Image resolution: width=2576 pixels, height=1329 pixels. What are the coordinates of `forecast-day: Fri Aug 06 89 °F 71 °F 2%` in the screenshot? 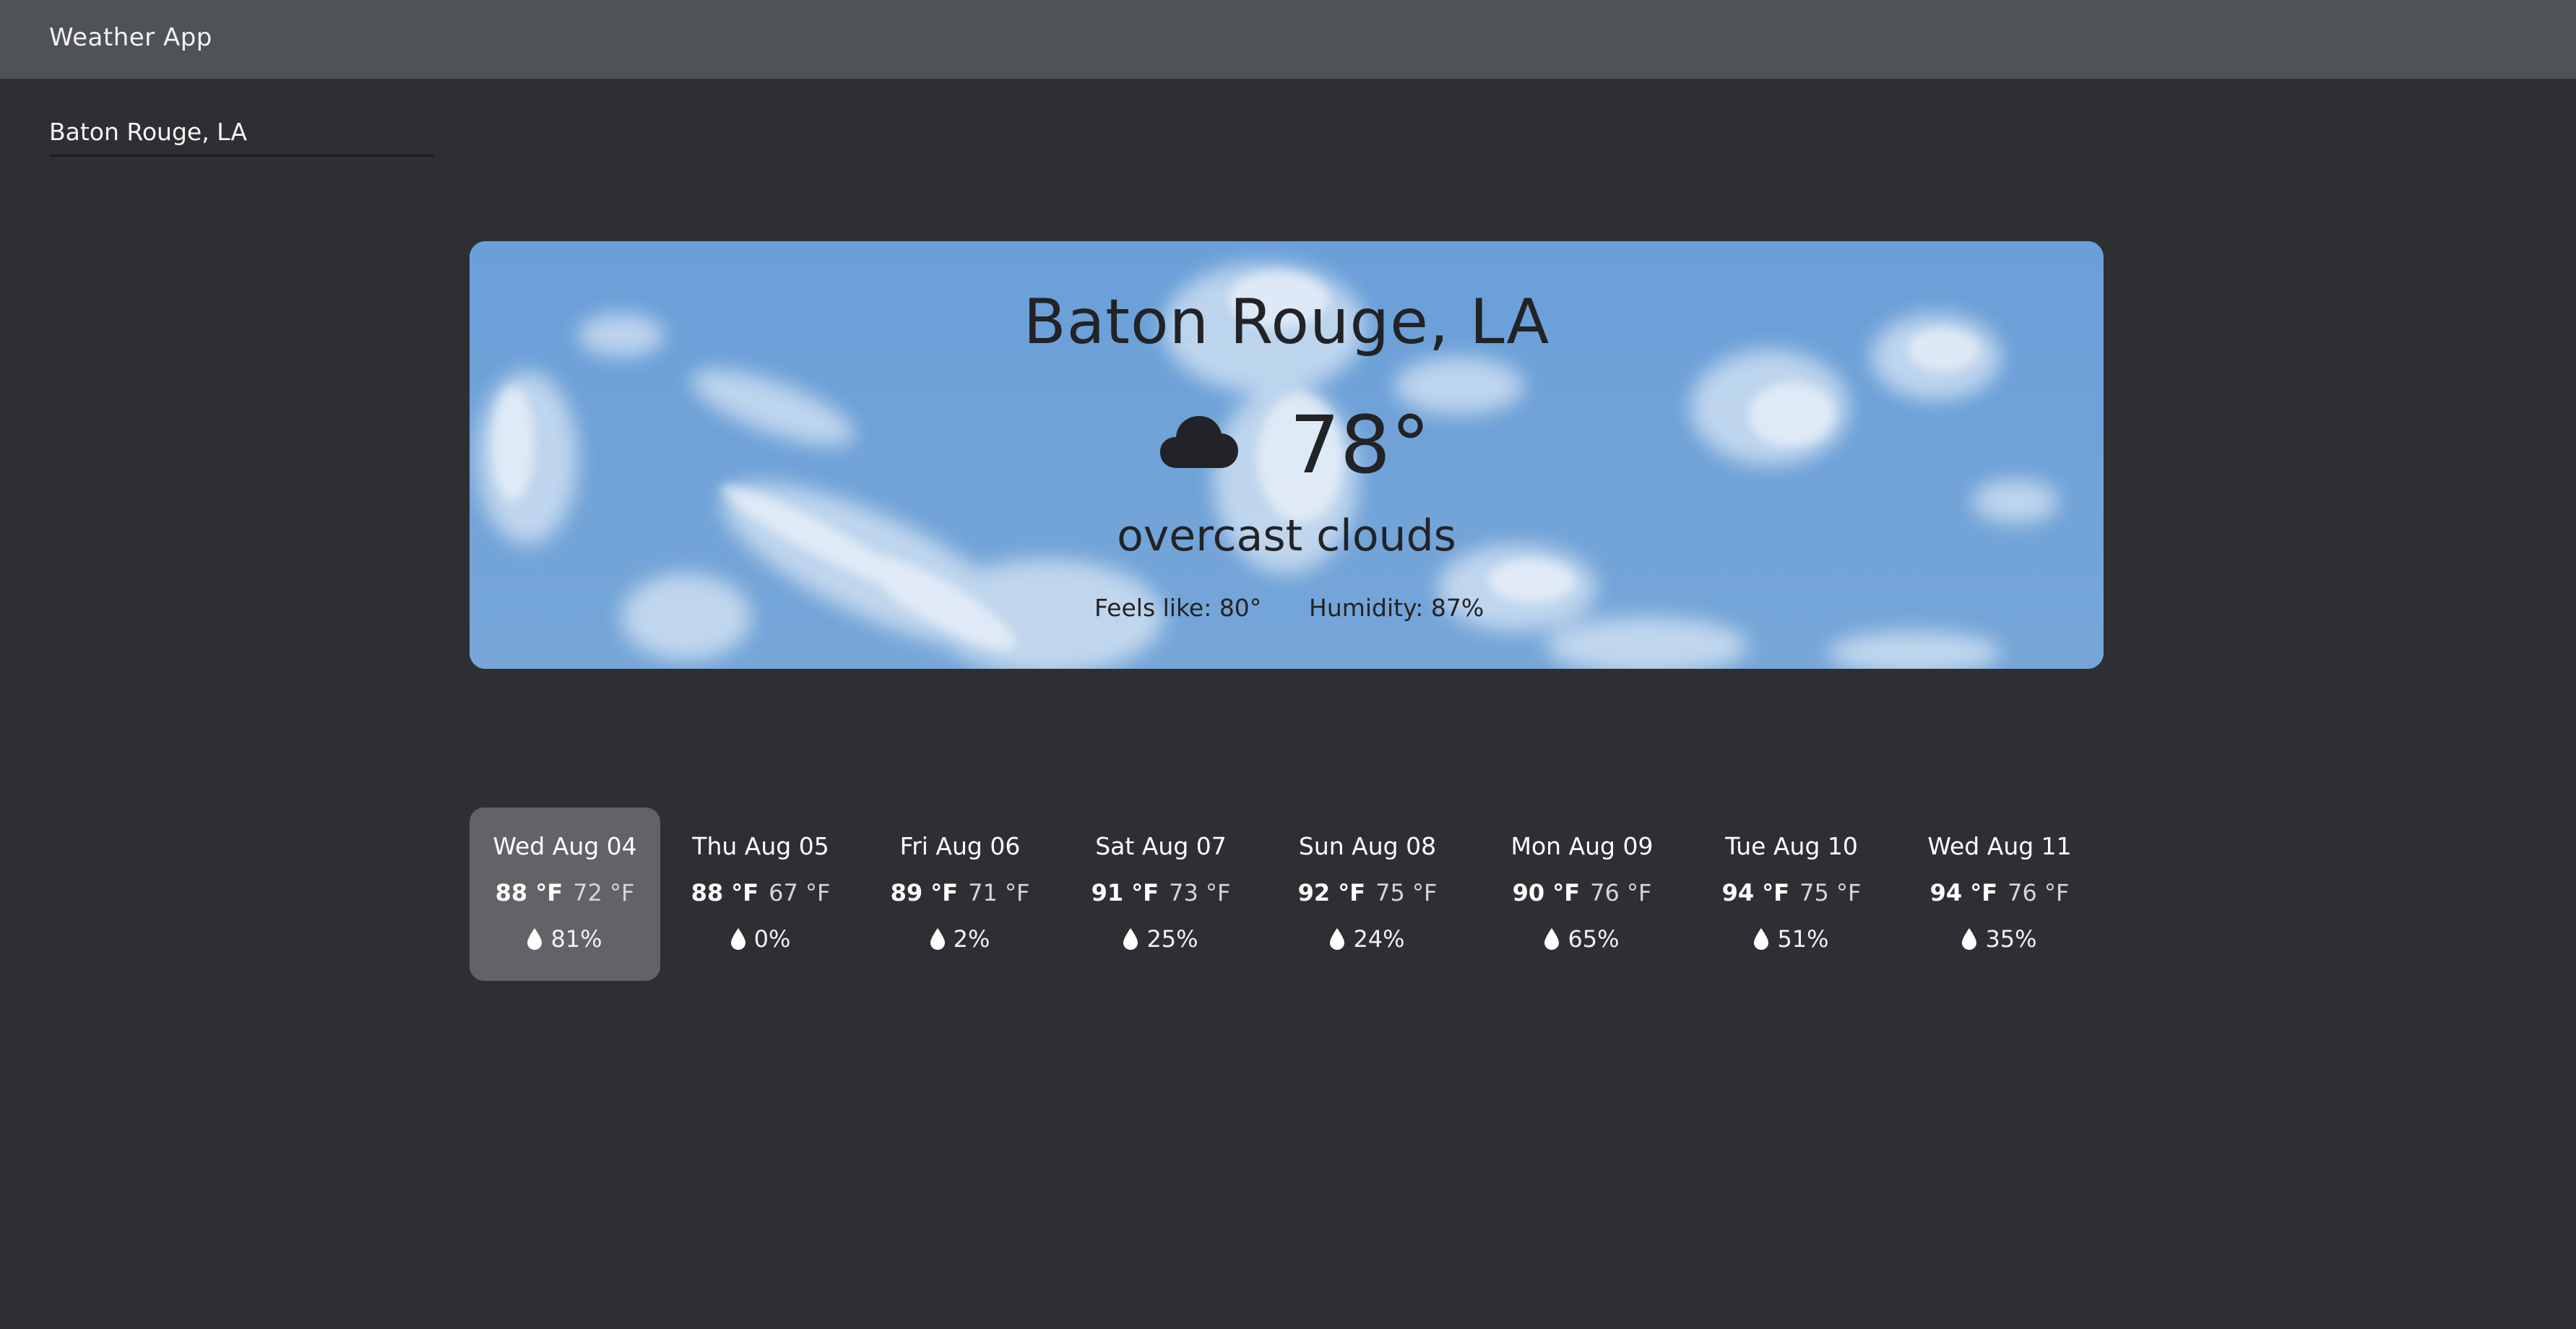 It's located at (960, 895).